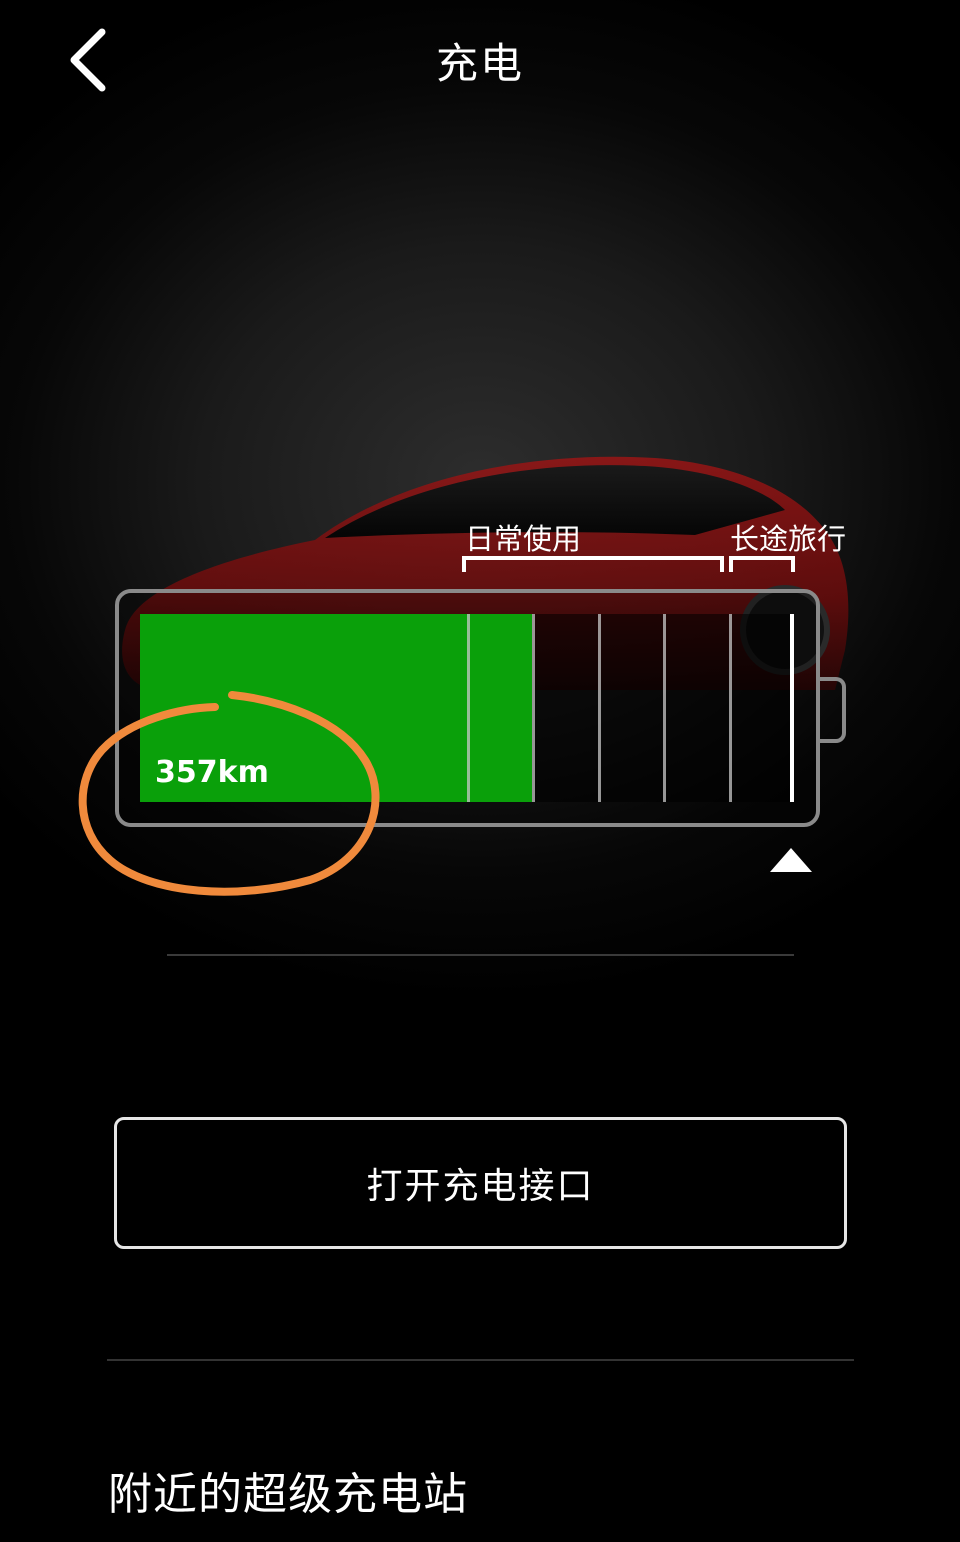  Describe the element at coordinates (288, 1490) in the screenshot. I see `nearby-superchargers-title: 附近的超级充电站` at that location.